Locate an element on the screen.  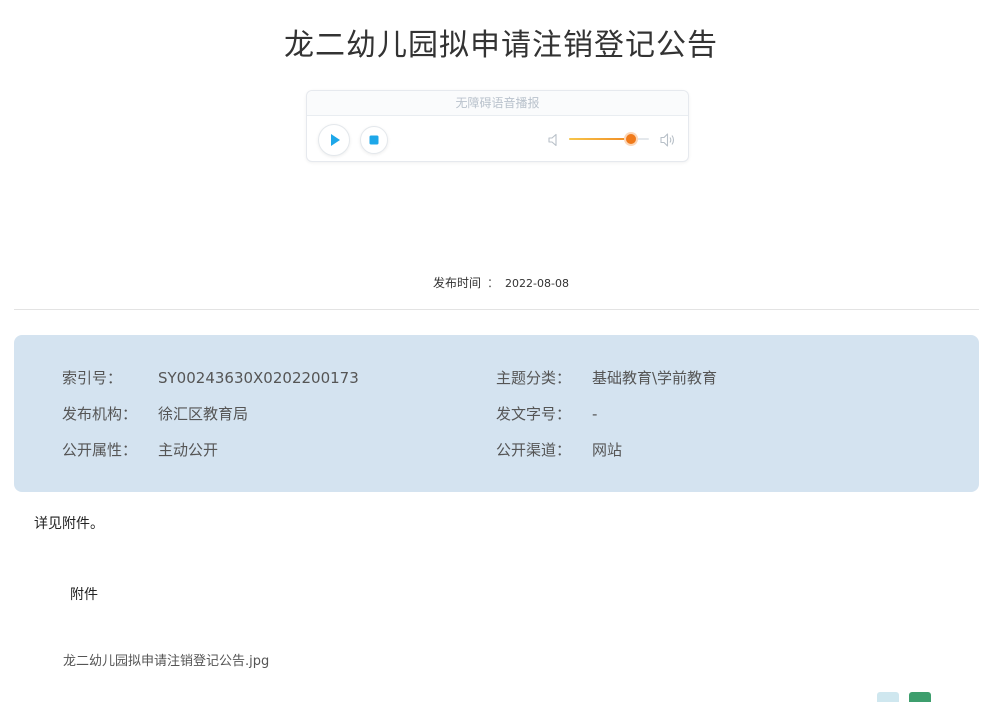
info-label: 索引号： is located at coordinates (92, 378).